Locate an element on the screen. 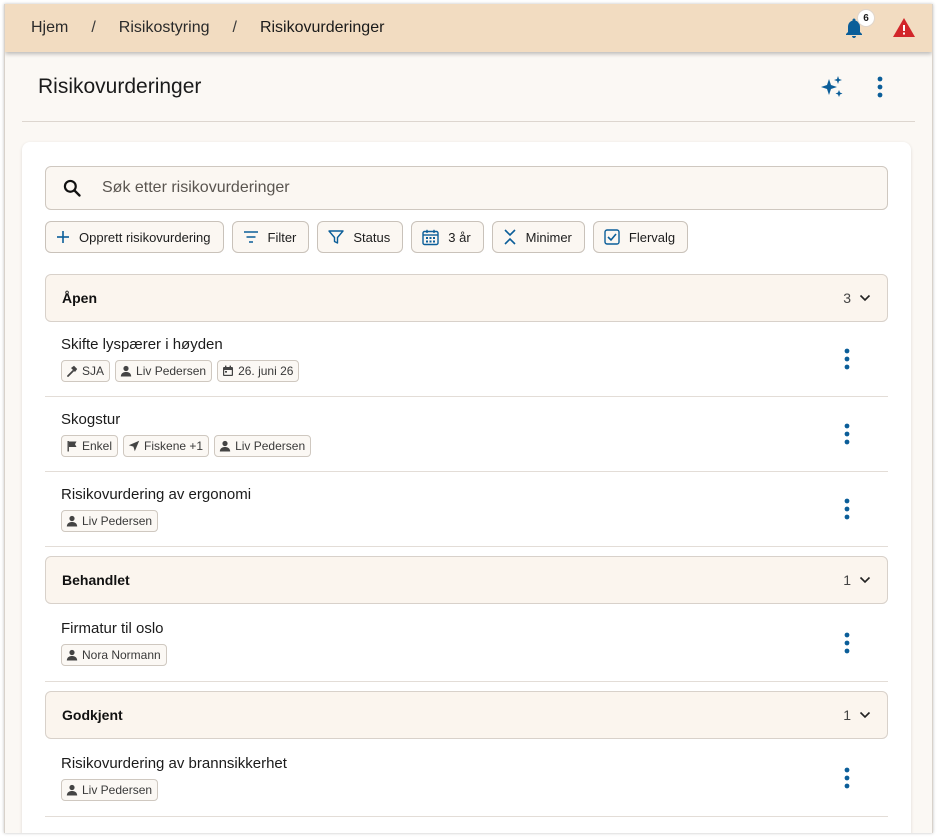 Image resolution: width=939 pixels, height=837 pixels. group-header-approved: Godkjent 1 is located at coordinates (466, 715).